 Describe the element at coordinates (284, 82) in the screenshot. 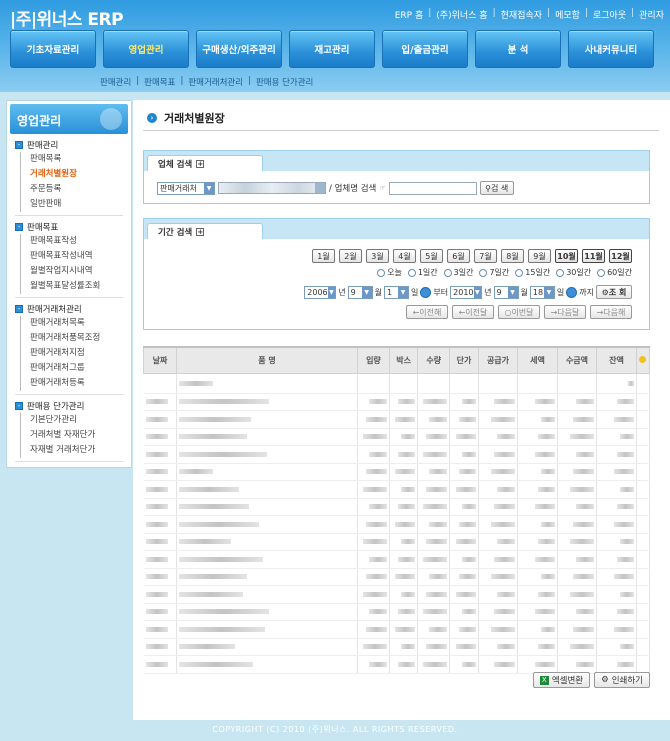

I see `subnav-sales-price: 판매용 단가관리` at that location.